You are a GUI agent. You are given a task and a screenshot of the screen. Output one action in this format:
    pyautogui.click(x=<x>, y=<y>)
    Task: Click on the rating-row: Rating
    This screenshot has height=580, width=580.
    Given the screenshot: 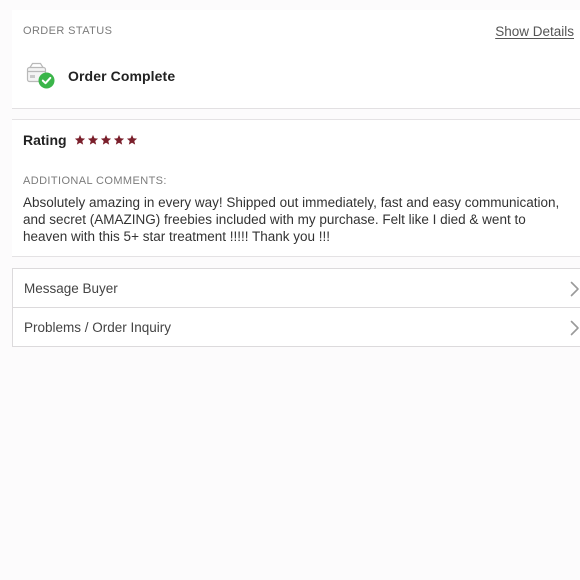 What is the action you would take?
    pyautogui.click(x=80, y=140)
    